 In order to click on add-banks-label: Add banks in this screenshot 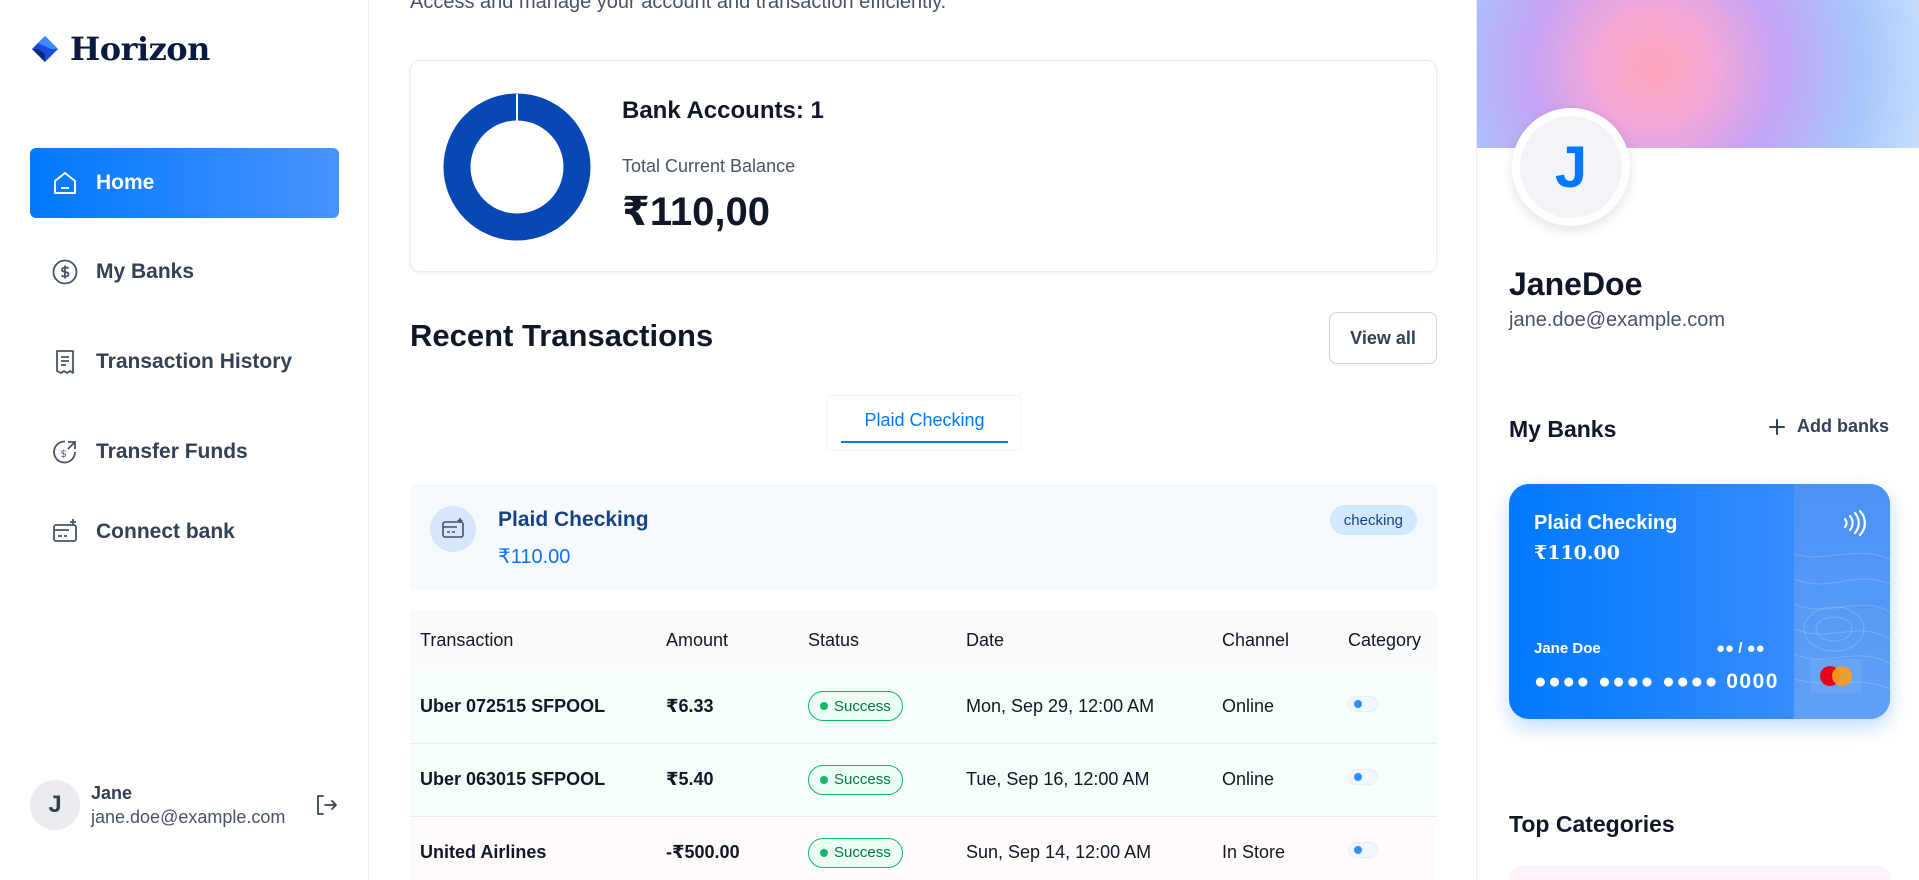, I will do `click(1843, 426)`.